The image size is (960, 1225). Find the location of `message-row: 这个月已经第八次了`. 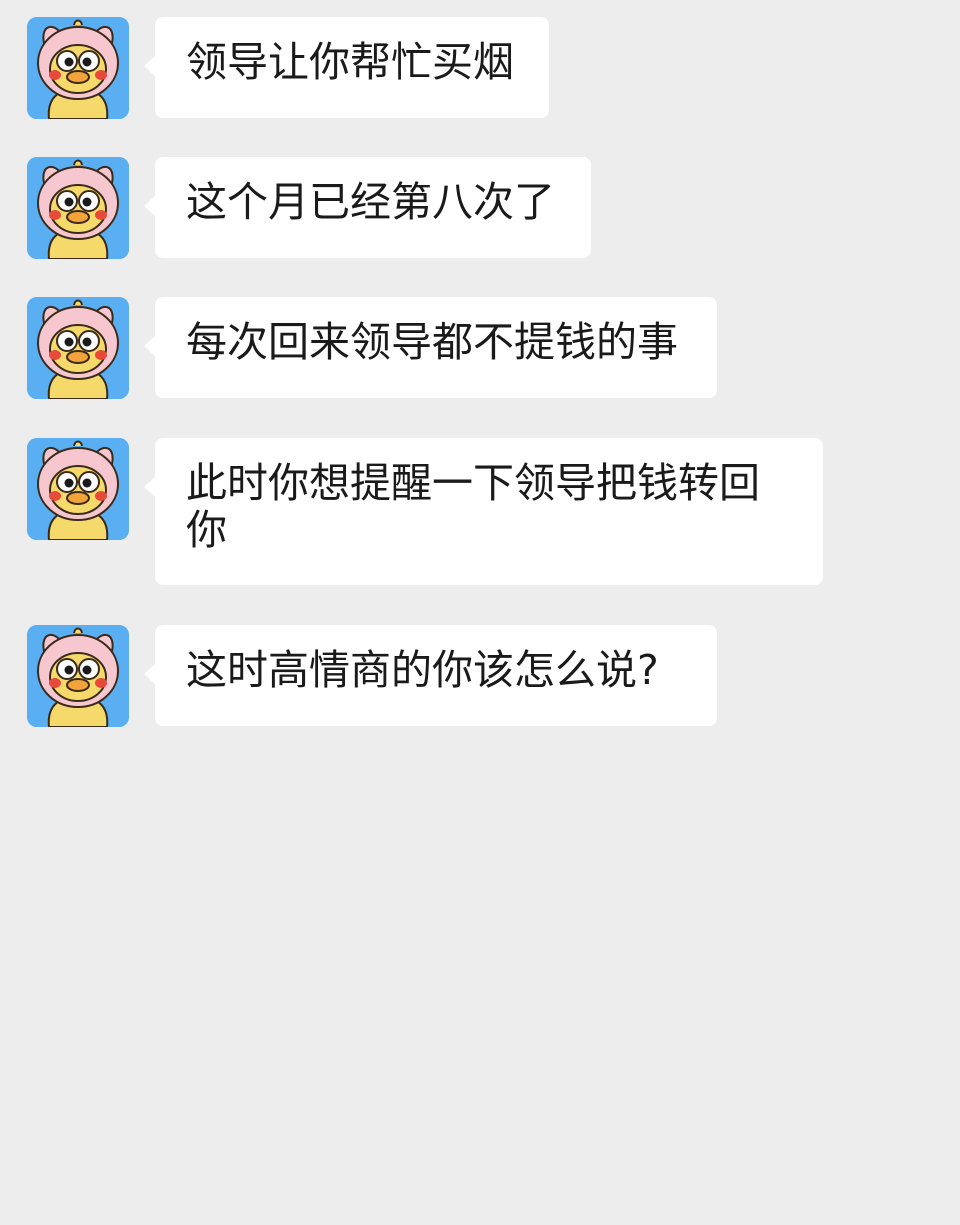

message-row: 这个月已经第八次了 is located at coordinates (480, 208).